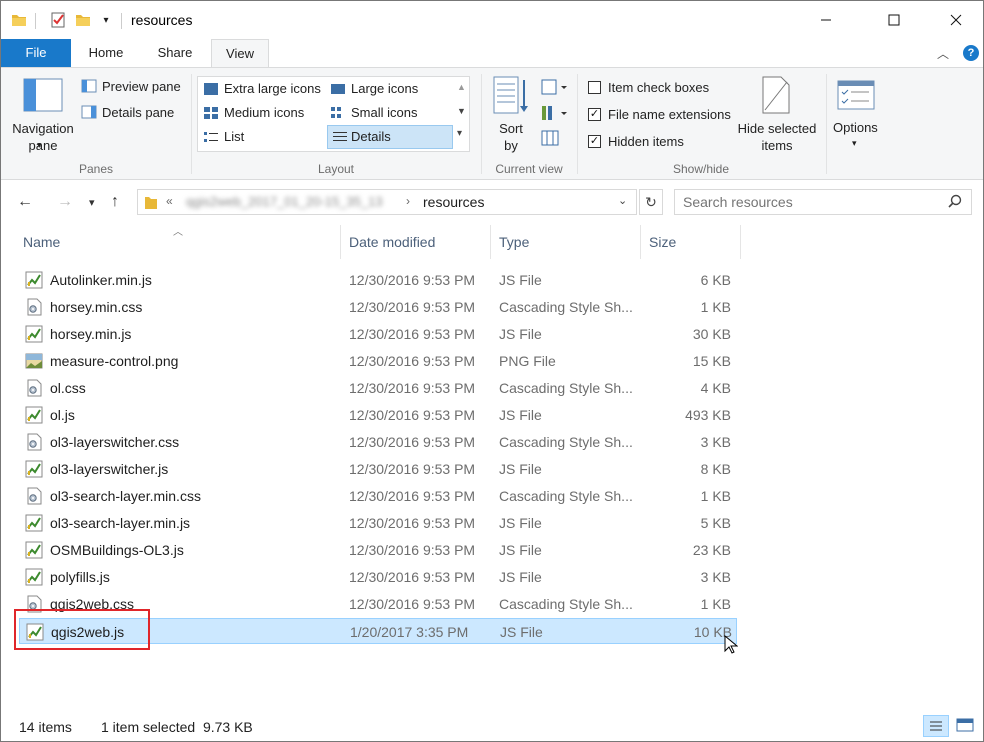  Describe the element at coordinates (211, 138) in the screenshot. I see `list-icon` at that location.